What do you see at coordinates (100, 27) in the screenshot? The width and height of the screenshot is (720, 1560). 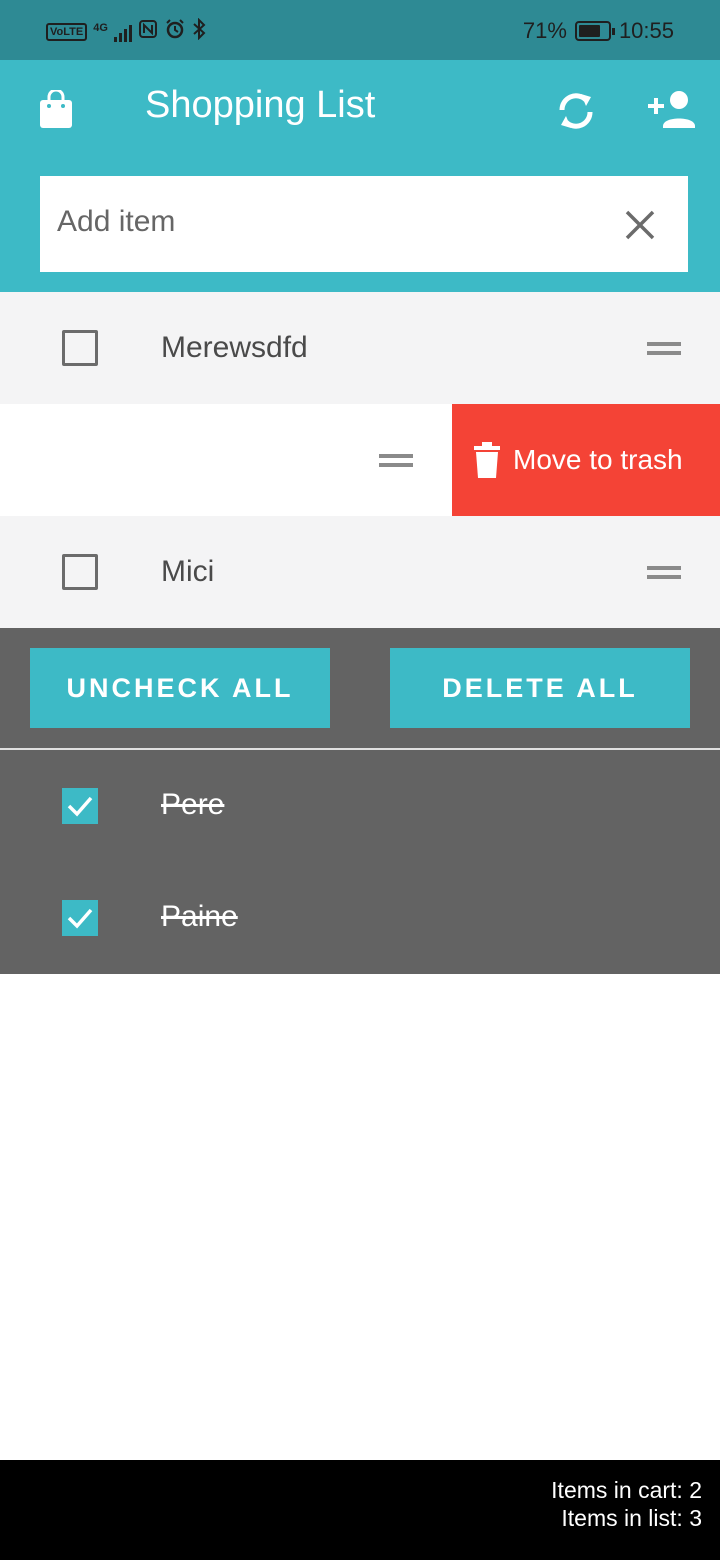 I see `network-type: 4G` at bounding box center [100, 27].